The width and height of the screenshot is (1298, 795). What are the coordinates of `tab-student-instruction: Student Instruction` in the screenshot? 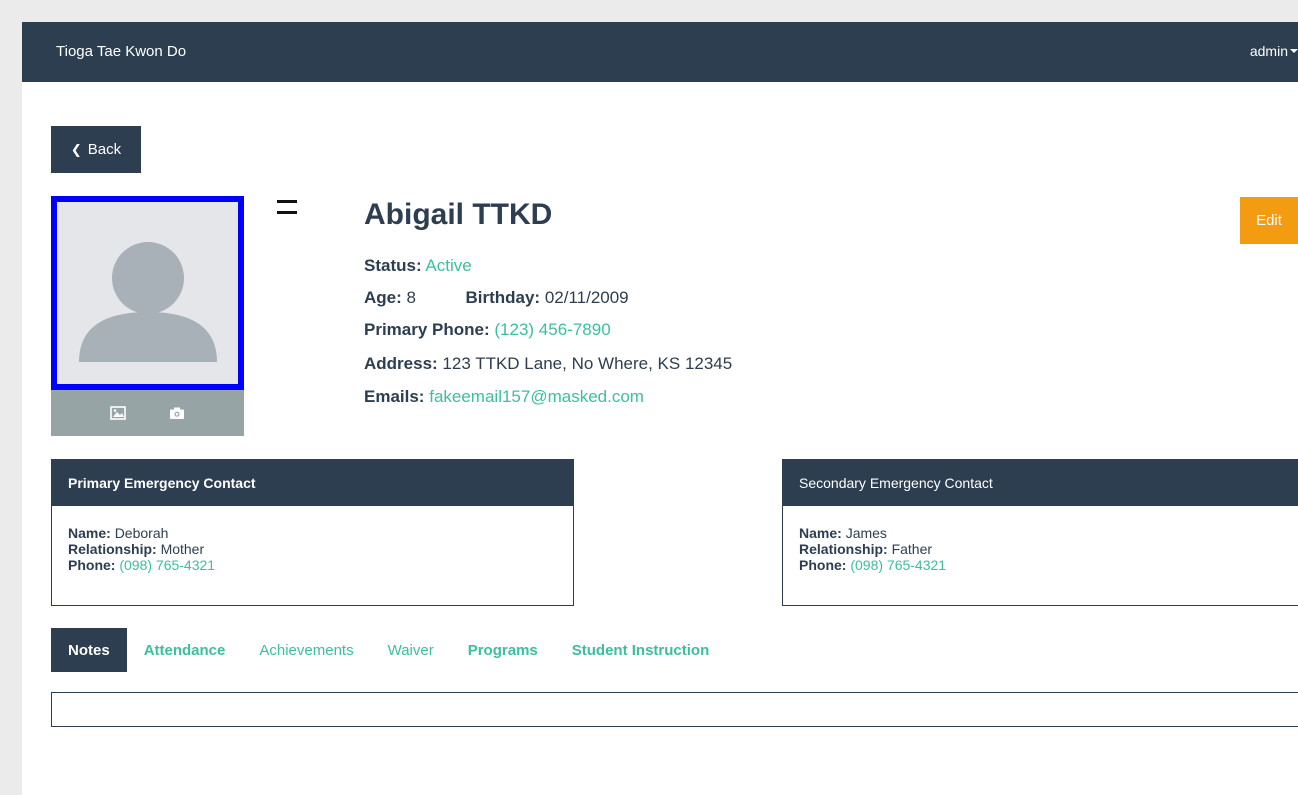 It's located at (641, 650).